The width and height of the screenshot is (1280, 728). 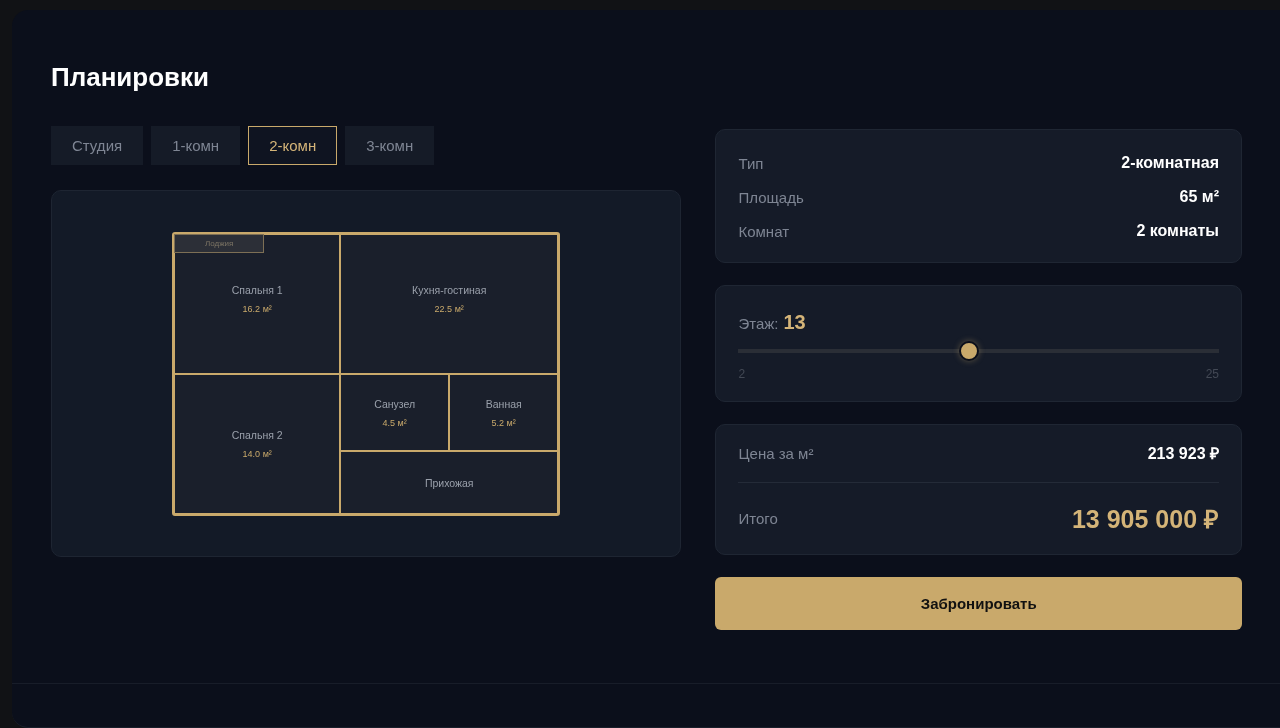 I want to click on floor-value: 13, so click(x=794, y=322).